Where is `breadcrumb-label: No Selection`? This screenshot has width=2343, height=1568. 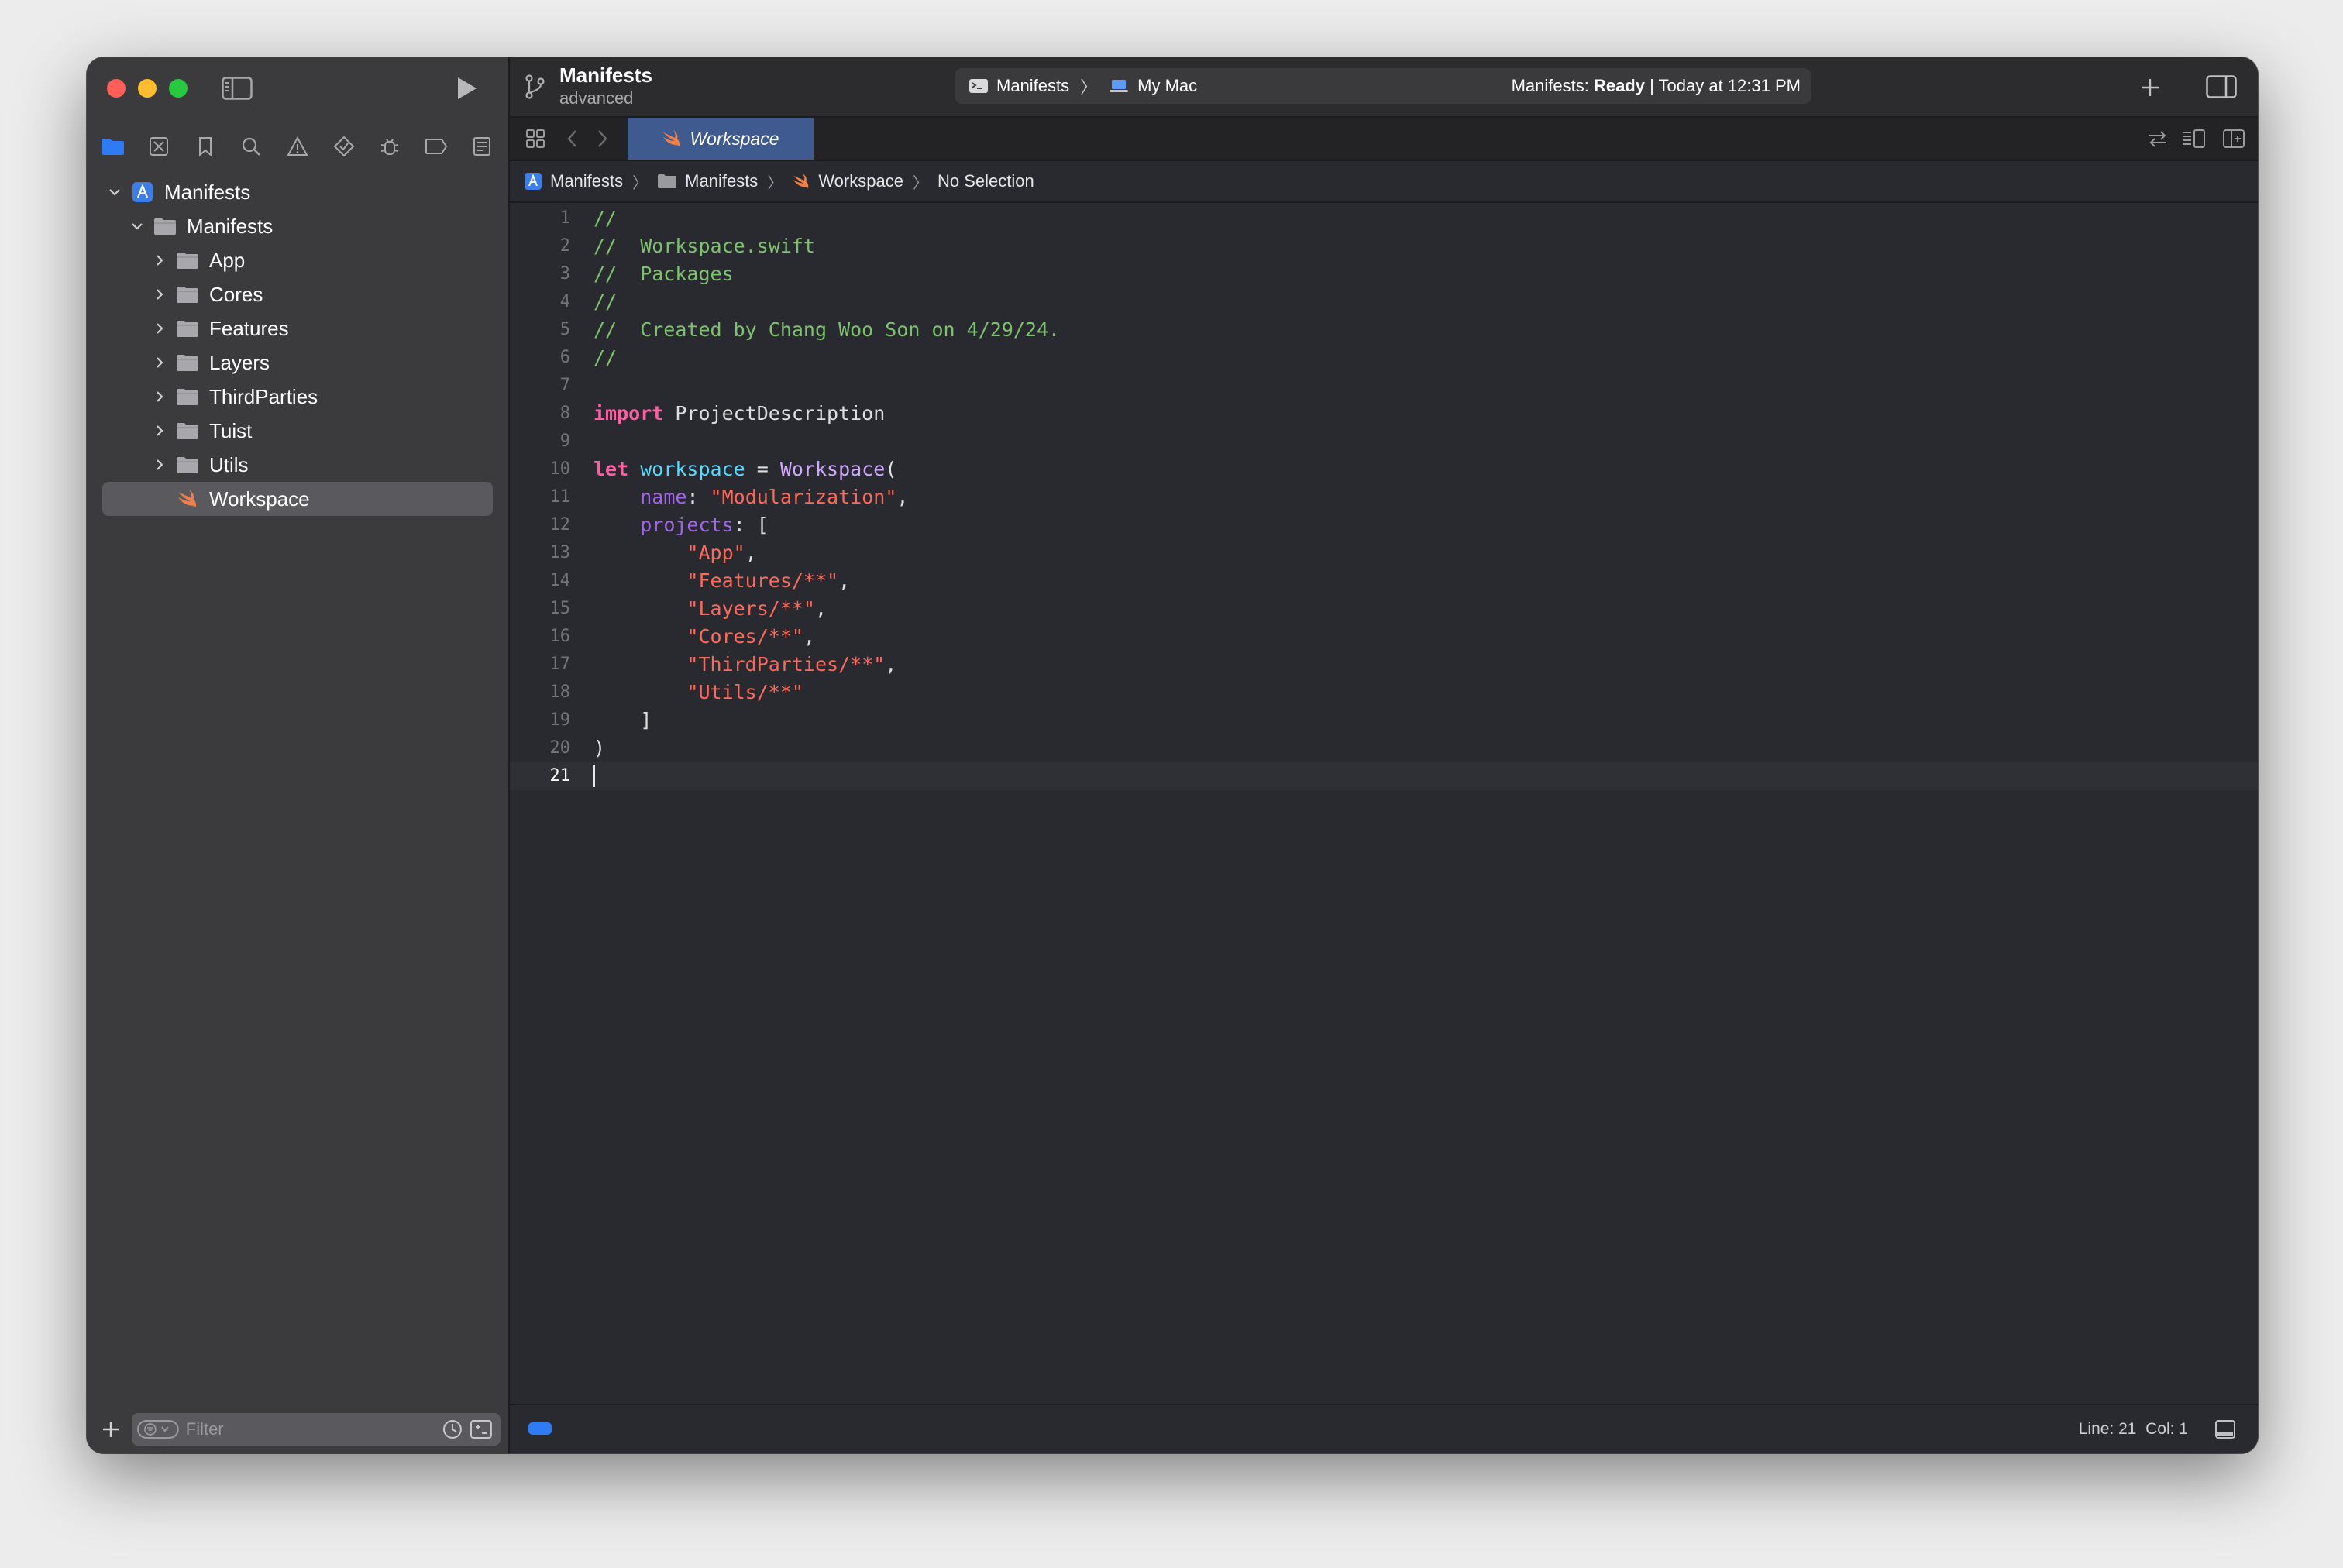
breadcrumb-label: No Selection is located at coordinates (985, 181).